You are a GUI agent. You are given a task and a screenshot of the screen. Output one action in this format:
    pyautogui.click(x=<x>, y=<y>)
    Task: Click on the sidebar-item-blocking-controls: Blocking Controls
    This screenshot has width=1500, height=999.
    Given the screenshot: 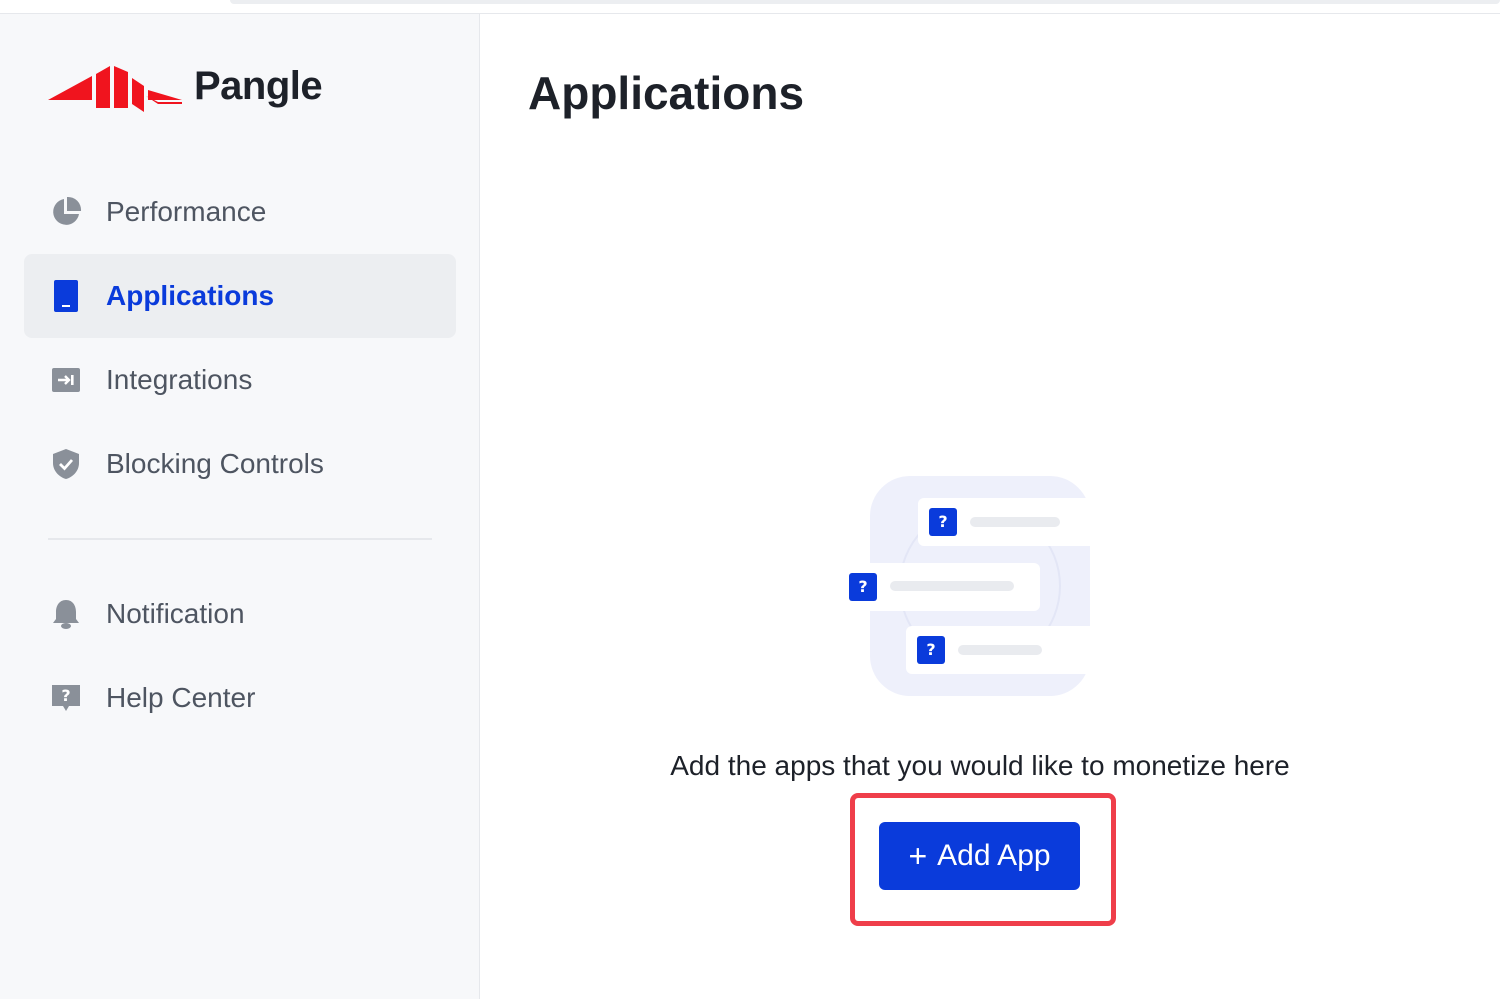 What is the action you would take?
    pyautogui.click(x=240, y=464)
    